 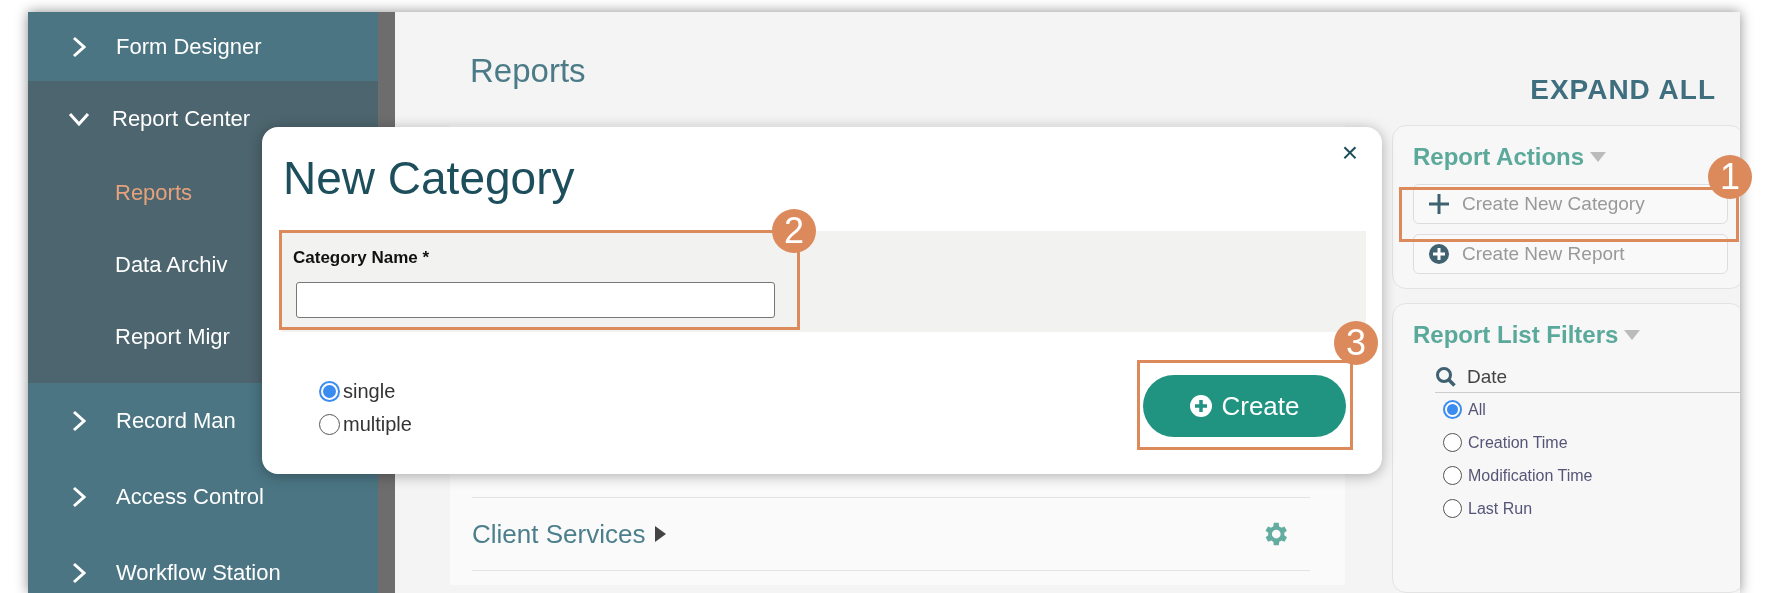 What do you see at coordinates (377, 424) in the screenshot?
I see `radio-label: multiple` at bounding box center [377, 424].